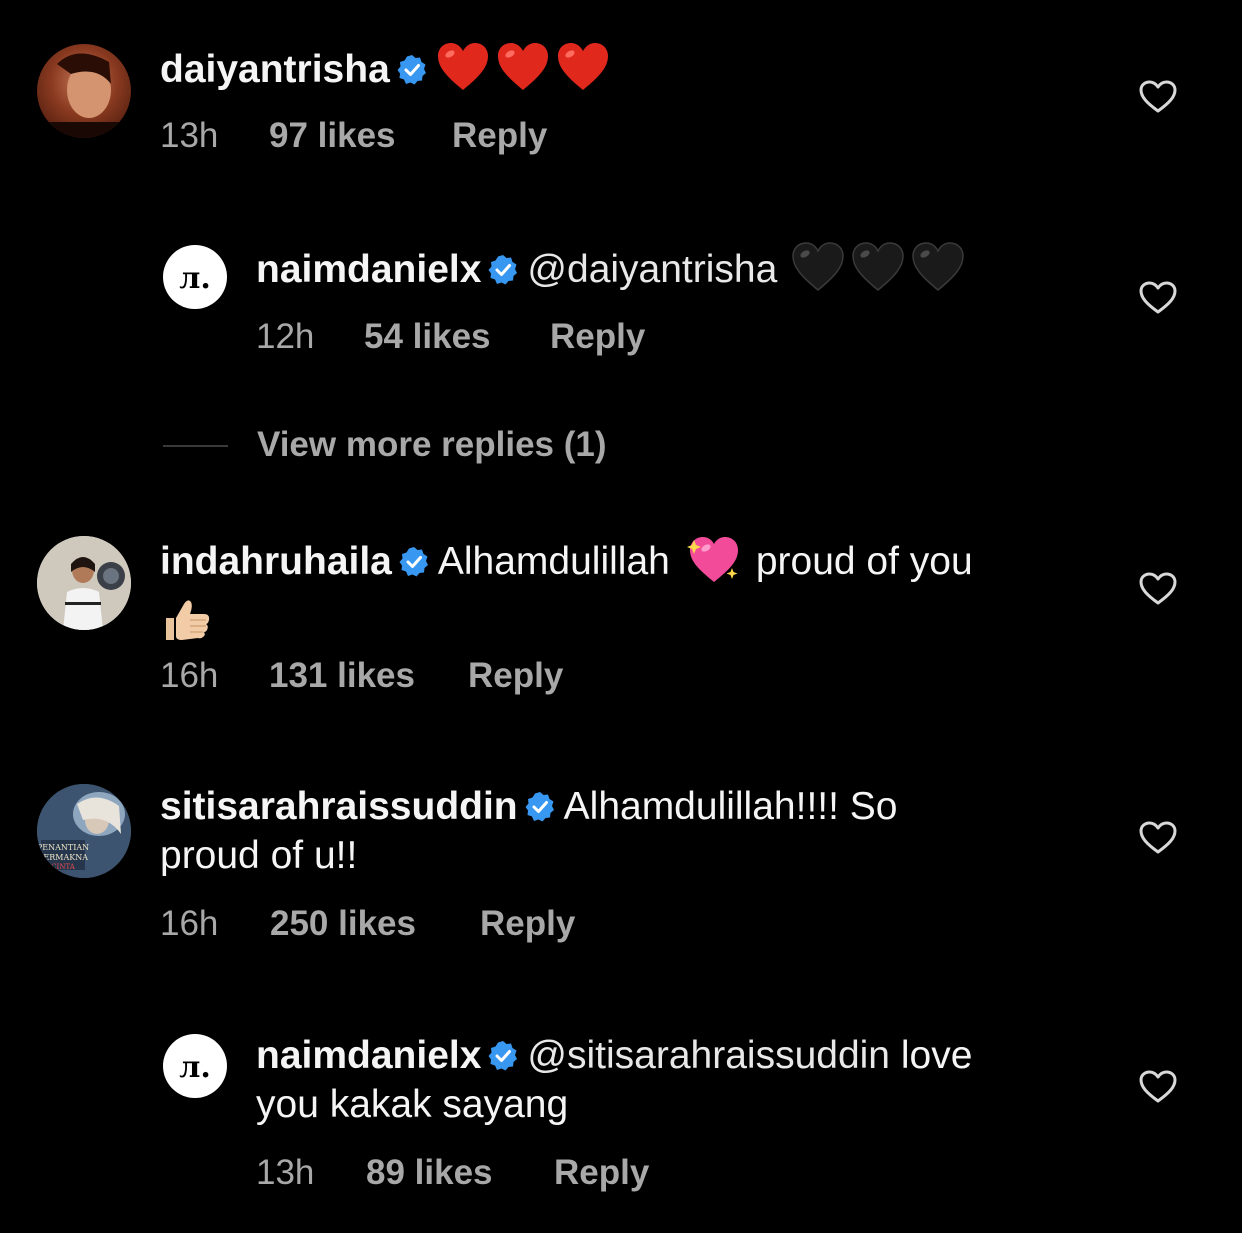 Image resolution: width=1242 pixels, height=1233 pixels. What do you see at coordinates (432, 444) in the screenshot?
I see `view-more-replies-label: View more replies (1)` at bounding box center [432, 444].